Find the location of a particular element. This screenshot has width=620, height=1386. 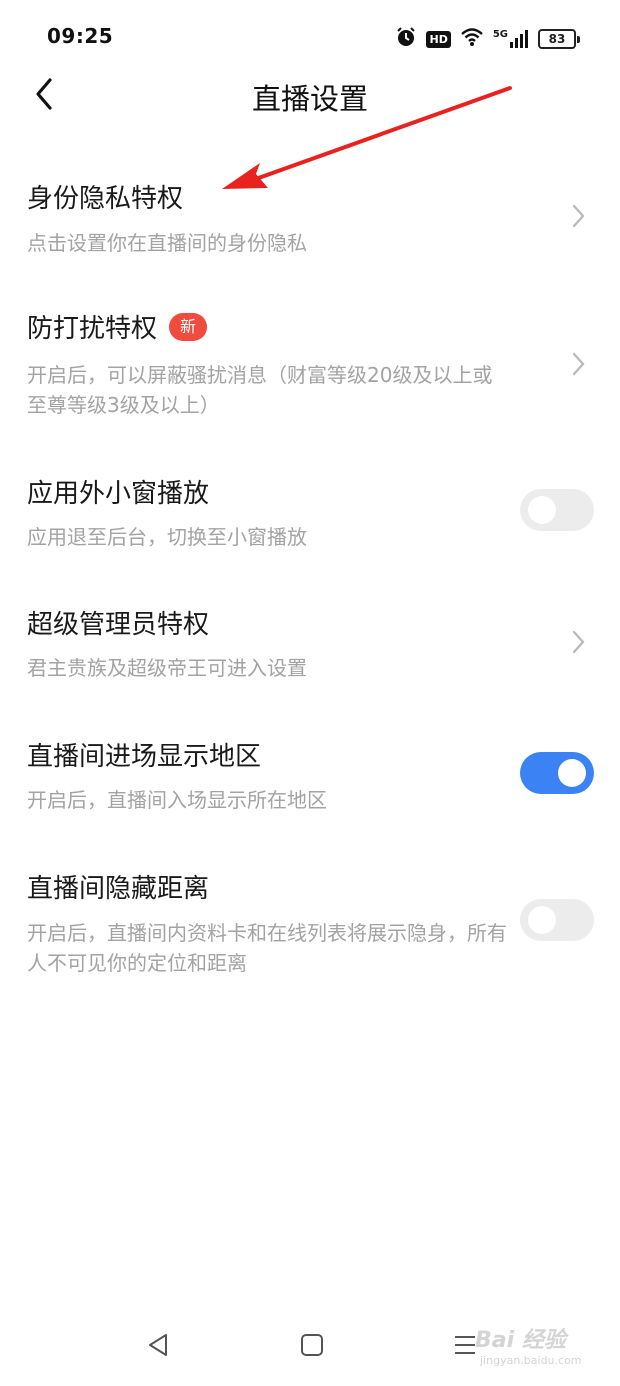

status-time: 09:25 is located at coordinates (80, 36).